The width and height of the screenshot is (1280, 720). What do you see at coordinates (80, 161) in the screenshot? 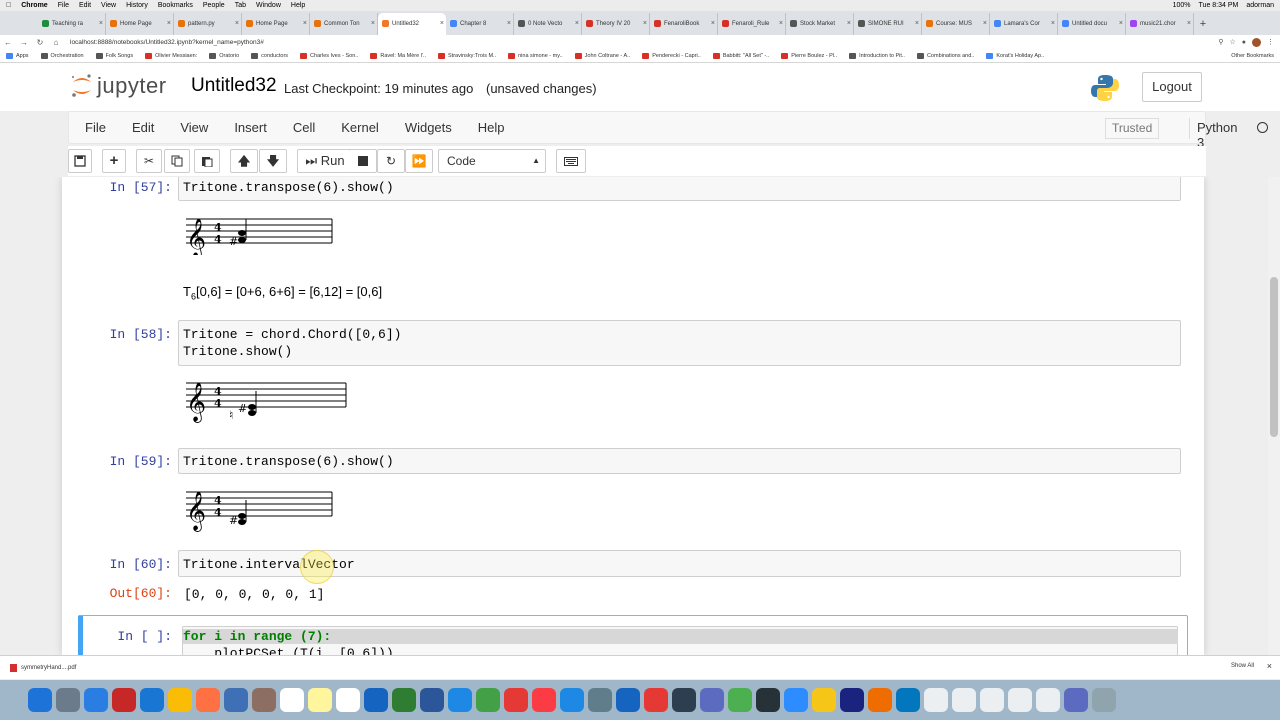
I see `save-button` at bounding box center [80, 161].